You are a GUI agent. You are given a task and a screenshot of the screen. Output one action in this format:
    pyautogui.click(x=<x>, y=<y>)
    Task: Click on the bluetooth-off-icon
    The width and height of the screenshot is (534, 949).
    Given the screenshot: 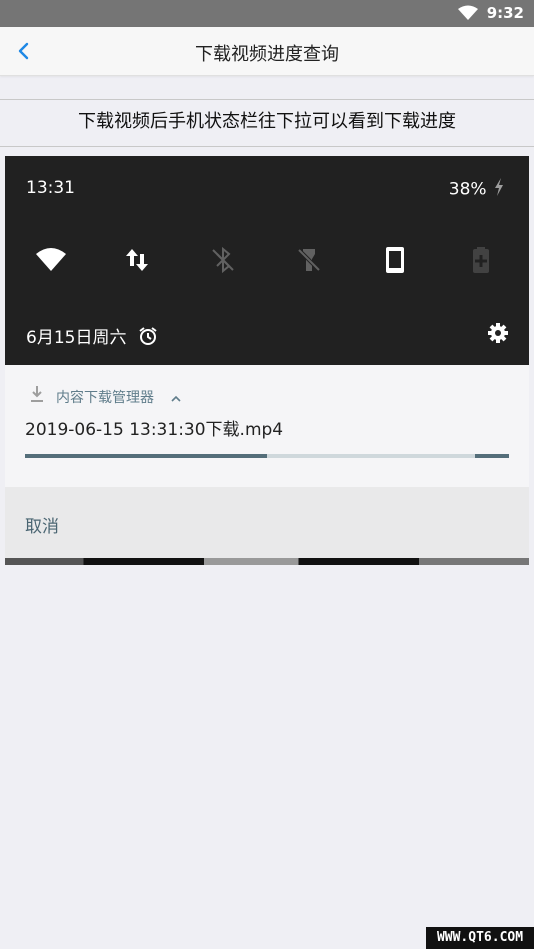 What is the action you would take?
    pyautogui.click(x=223, y=260)
    